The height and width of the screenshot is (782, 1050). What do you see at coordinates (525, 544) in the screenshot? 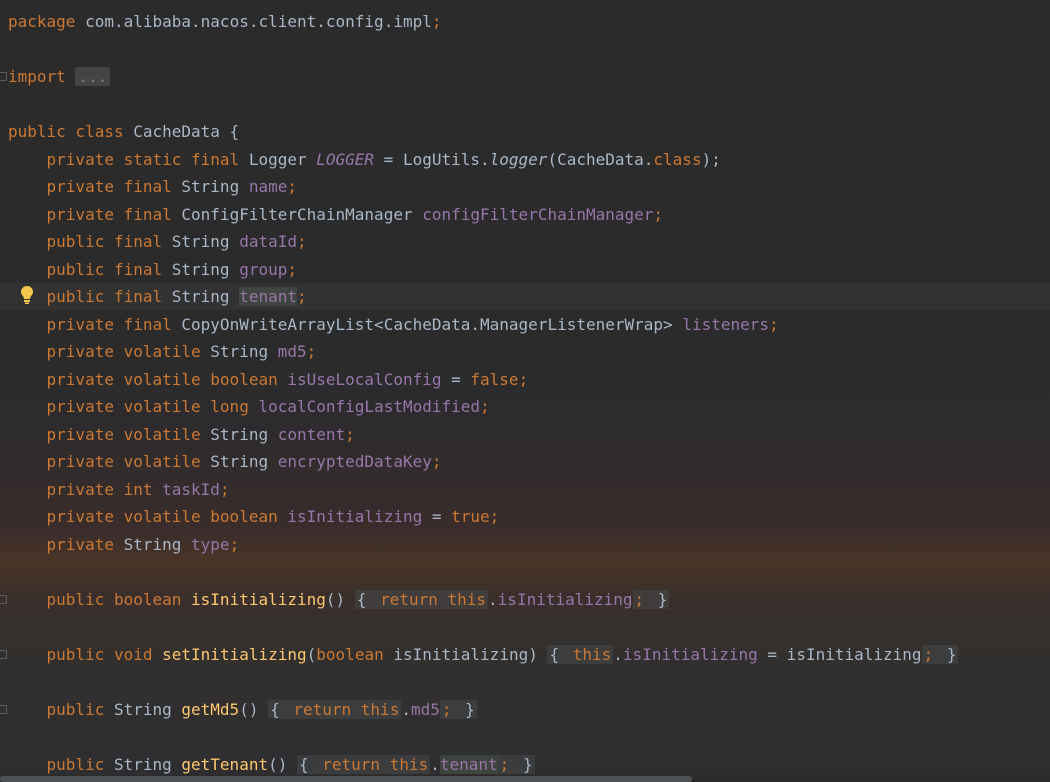
I see `code-line: private String type;` at bounding box center [525, 544].